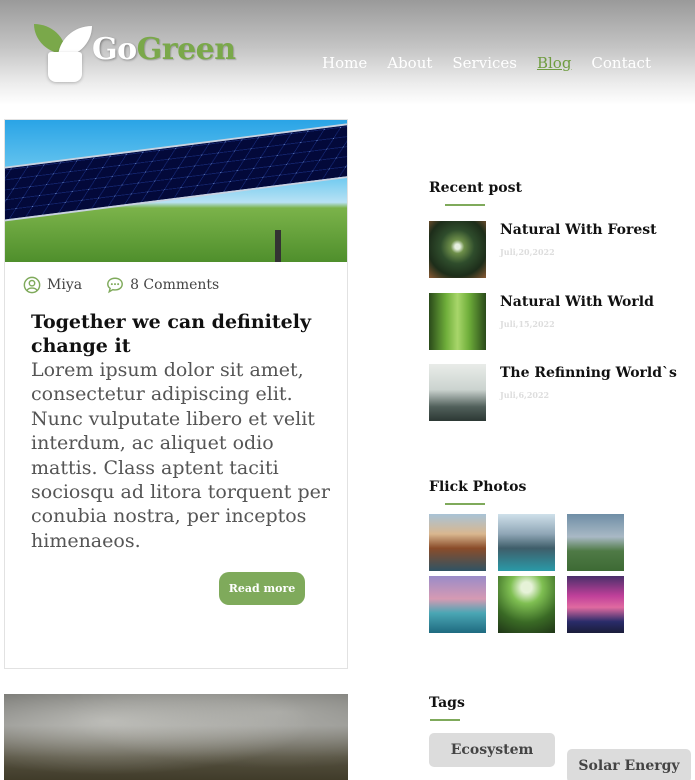 The image size is (695, 780). Describe the element at coordinates (595, 542) in the screenshot. I see `flick-photo-meadow` at that location.